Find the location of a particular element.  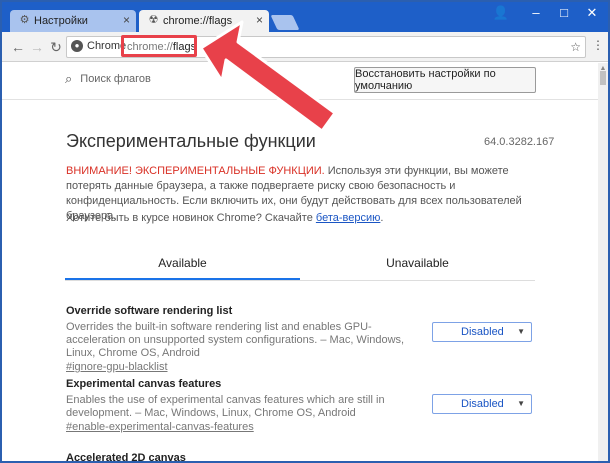

radiation-icon: ☢ is located at coordinates (153, 20).